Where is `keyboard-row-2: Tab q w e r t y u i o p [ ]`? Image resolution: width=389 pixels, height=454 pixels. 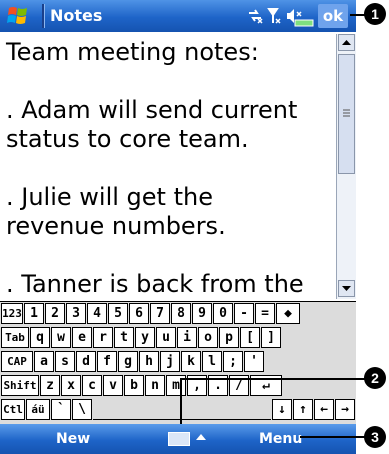 keyboard-row-2: Tab q w e r t y u i o p [ ] is located at coordinates (141, 337).